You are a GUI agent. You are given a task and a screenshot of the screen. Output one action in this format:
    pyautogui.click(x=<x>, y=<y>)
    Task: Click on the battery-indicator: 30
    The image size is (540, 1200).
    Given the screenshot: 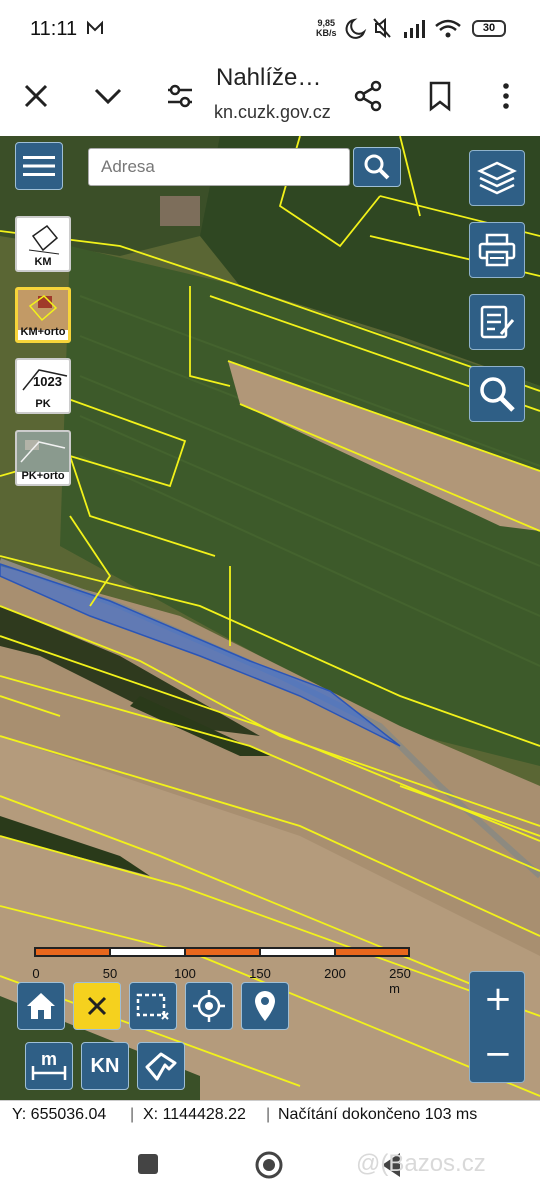 What is the action you would take?
    pyautogui.click(x=489, y=28)
    